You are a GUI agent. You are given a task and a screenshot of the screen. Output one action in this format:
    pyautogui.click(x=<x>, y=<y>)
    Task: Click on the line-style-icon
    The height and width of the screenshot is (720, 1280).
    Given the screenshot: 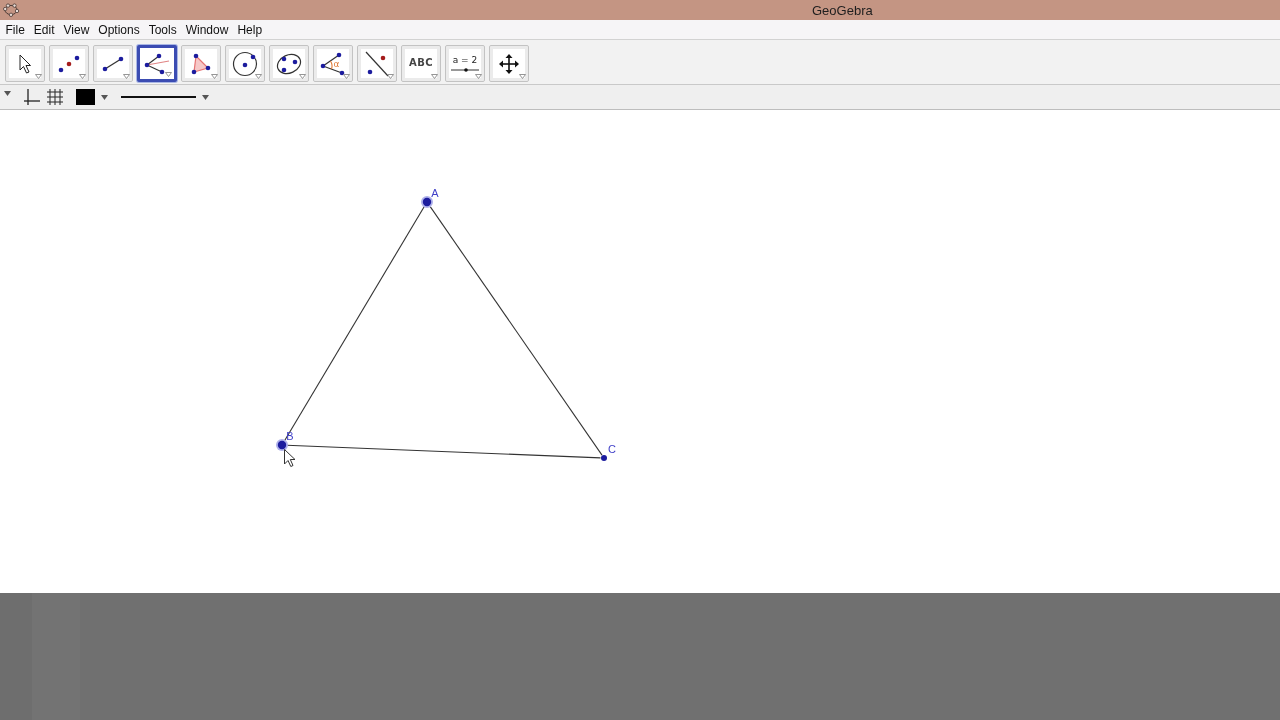 What is the action you would take?
    pyautogui.click(x=158, y=97)
    